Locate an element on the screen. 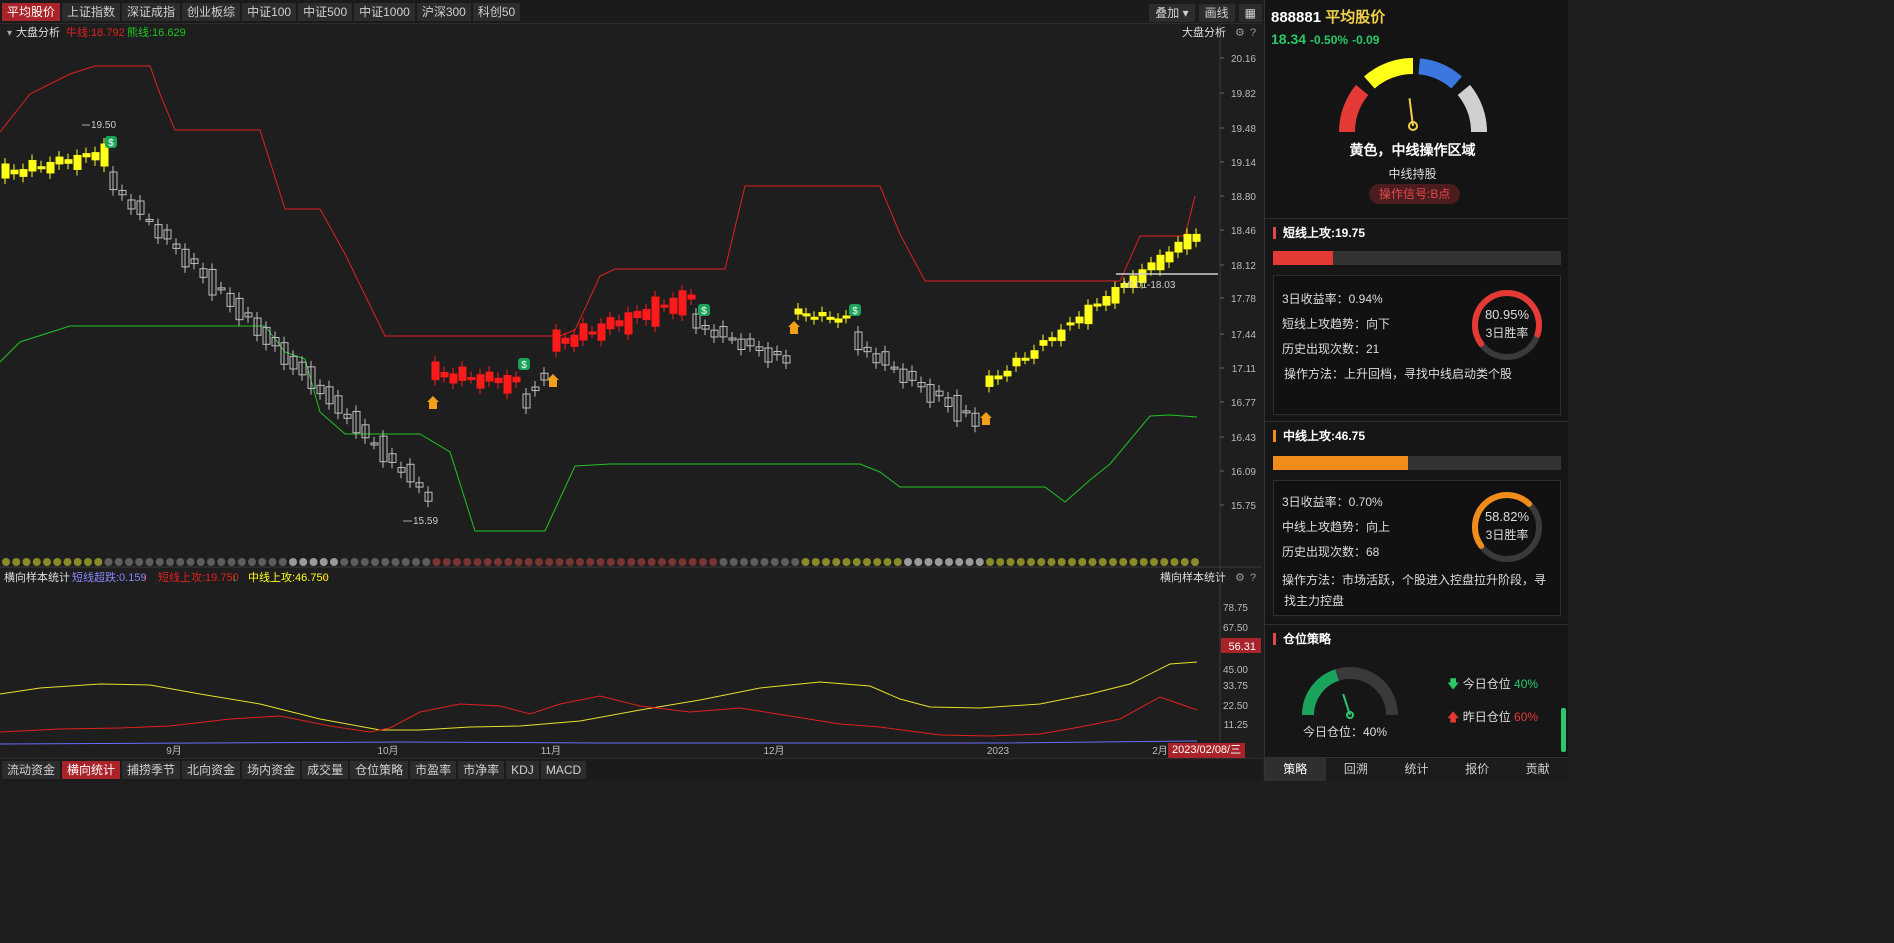 This screenshot has width=1894, height=943. bottom-tab: 捕捞季节 is located at coordinates (151, 770).